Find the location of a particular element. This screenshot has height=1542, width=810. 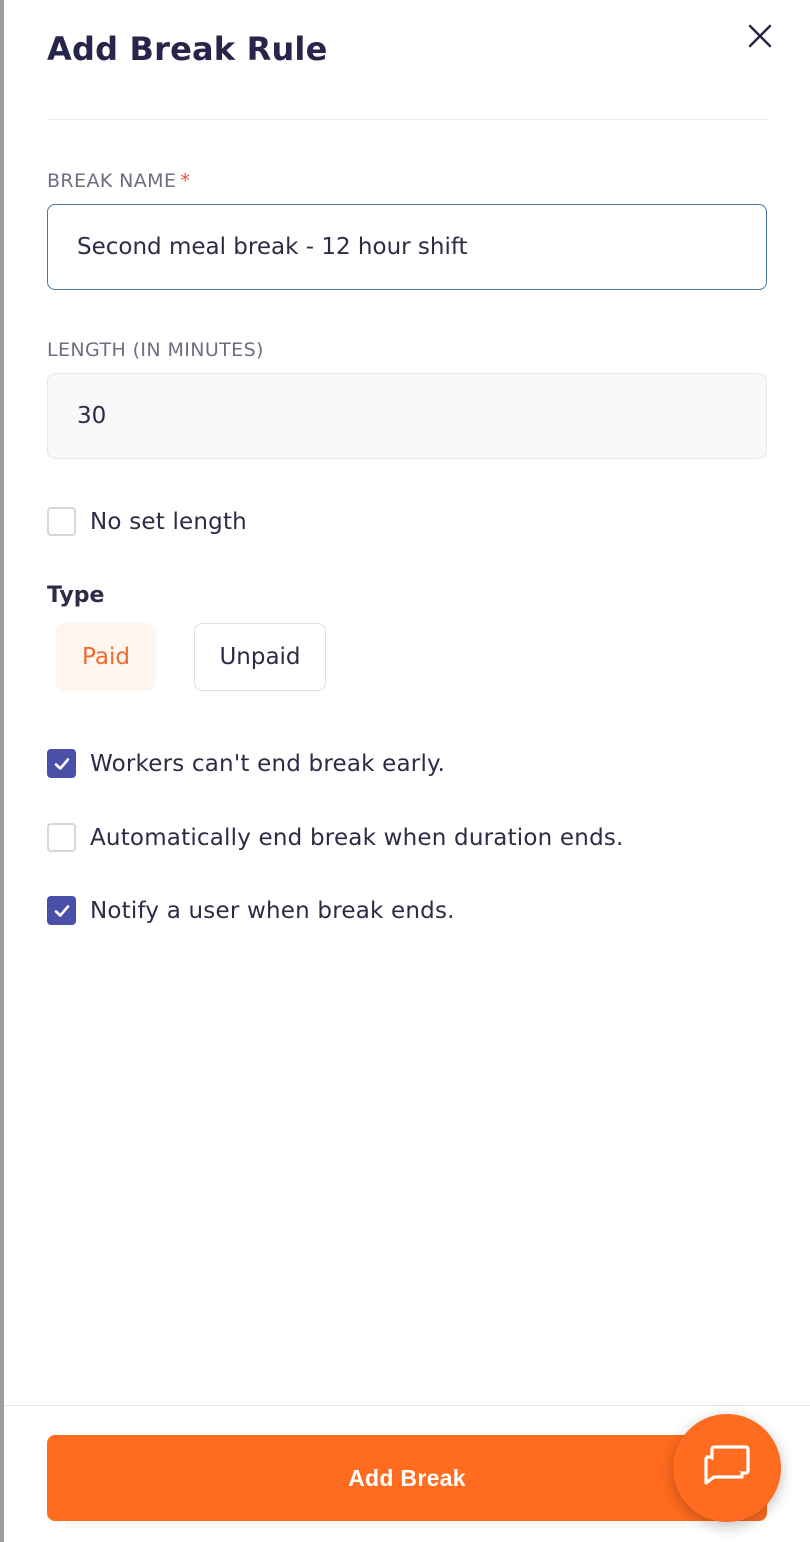

header-divider is located at coordinates (407, 119).